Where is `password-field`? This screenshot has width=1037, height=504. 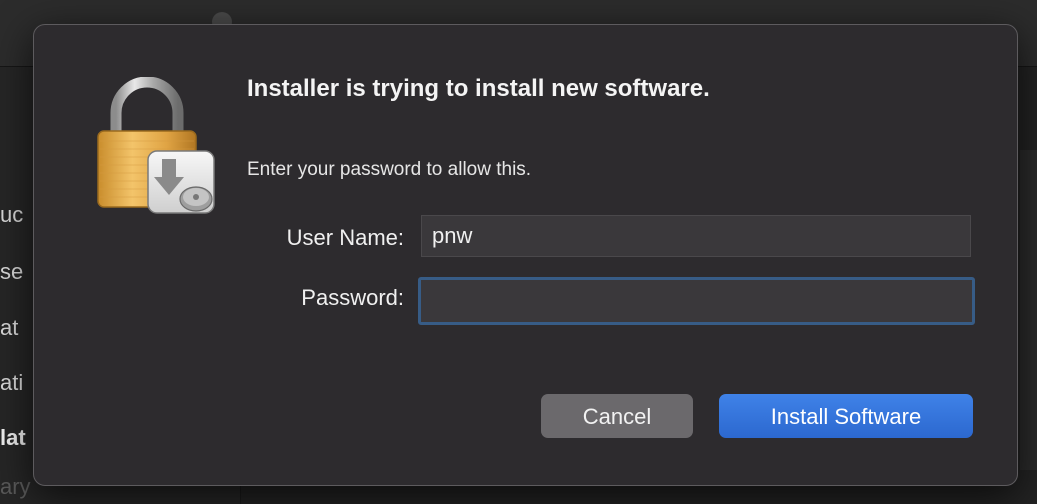 password-field is located at coordinates (696, 301).